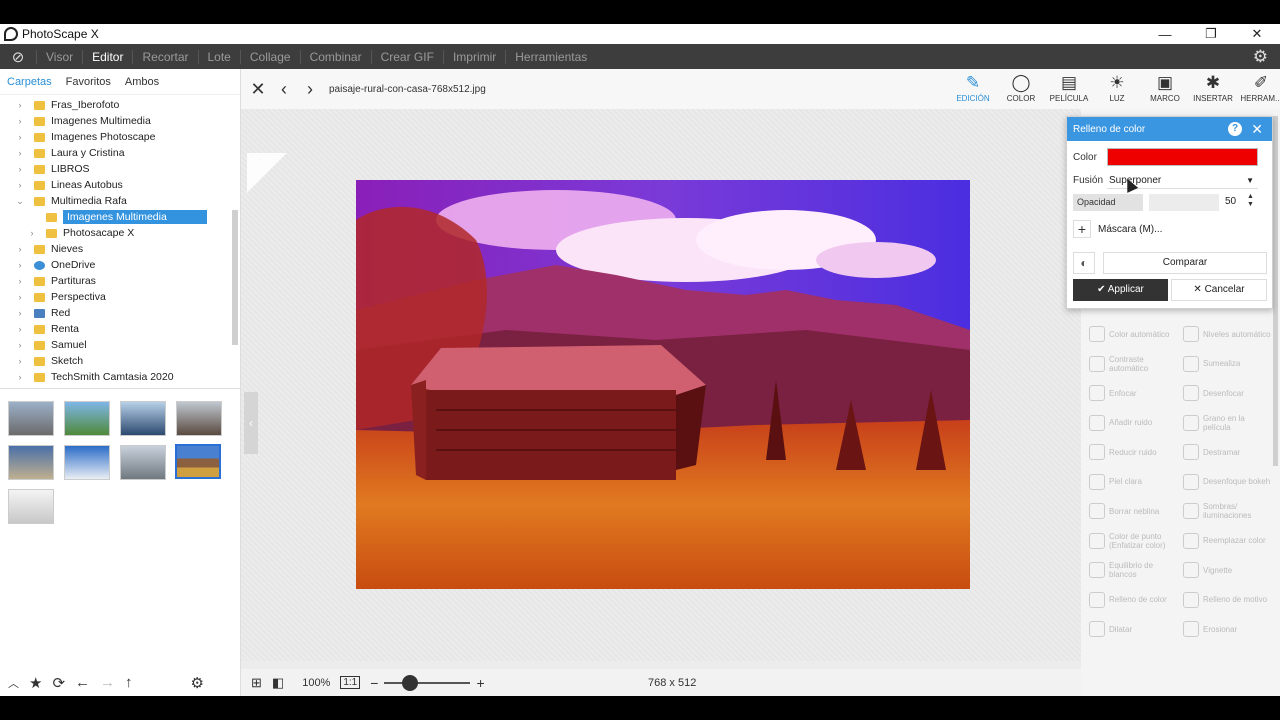  What do you see at coordinates (310, 89) in the screenshot?
I see `next-image-icon: ›` at bounding box center [310, 89].